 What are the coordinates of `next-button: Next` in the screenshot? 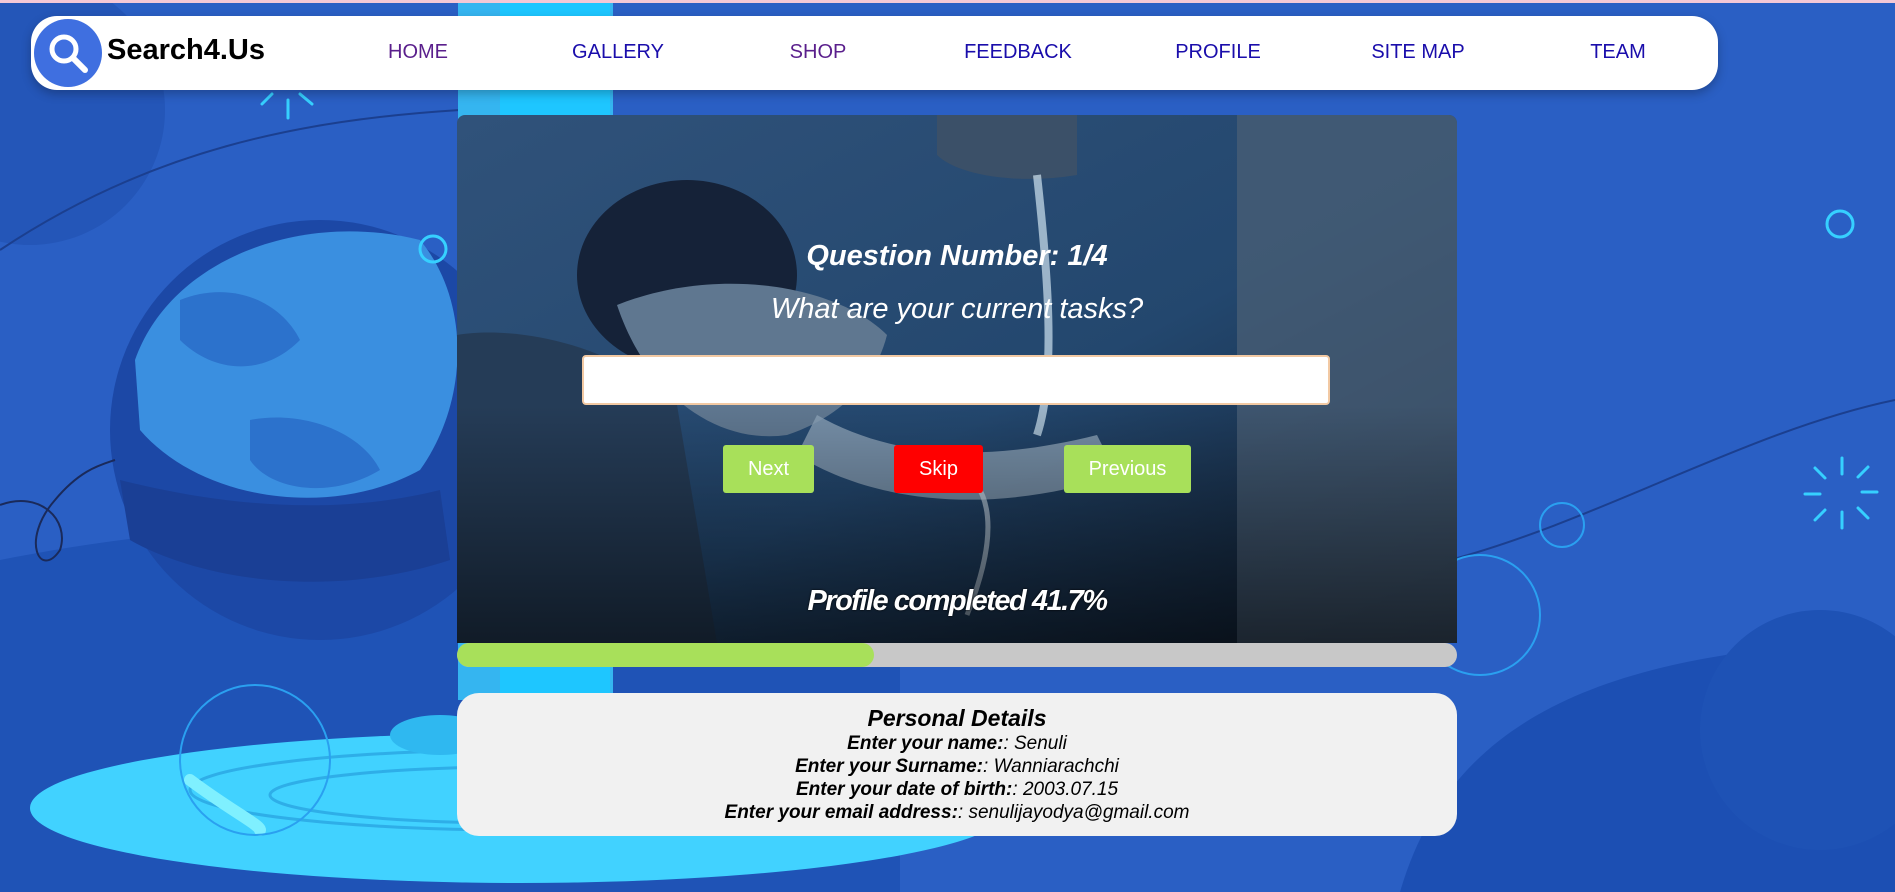 It's located at (768, 469).